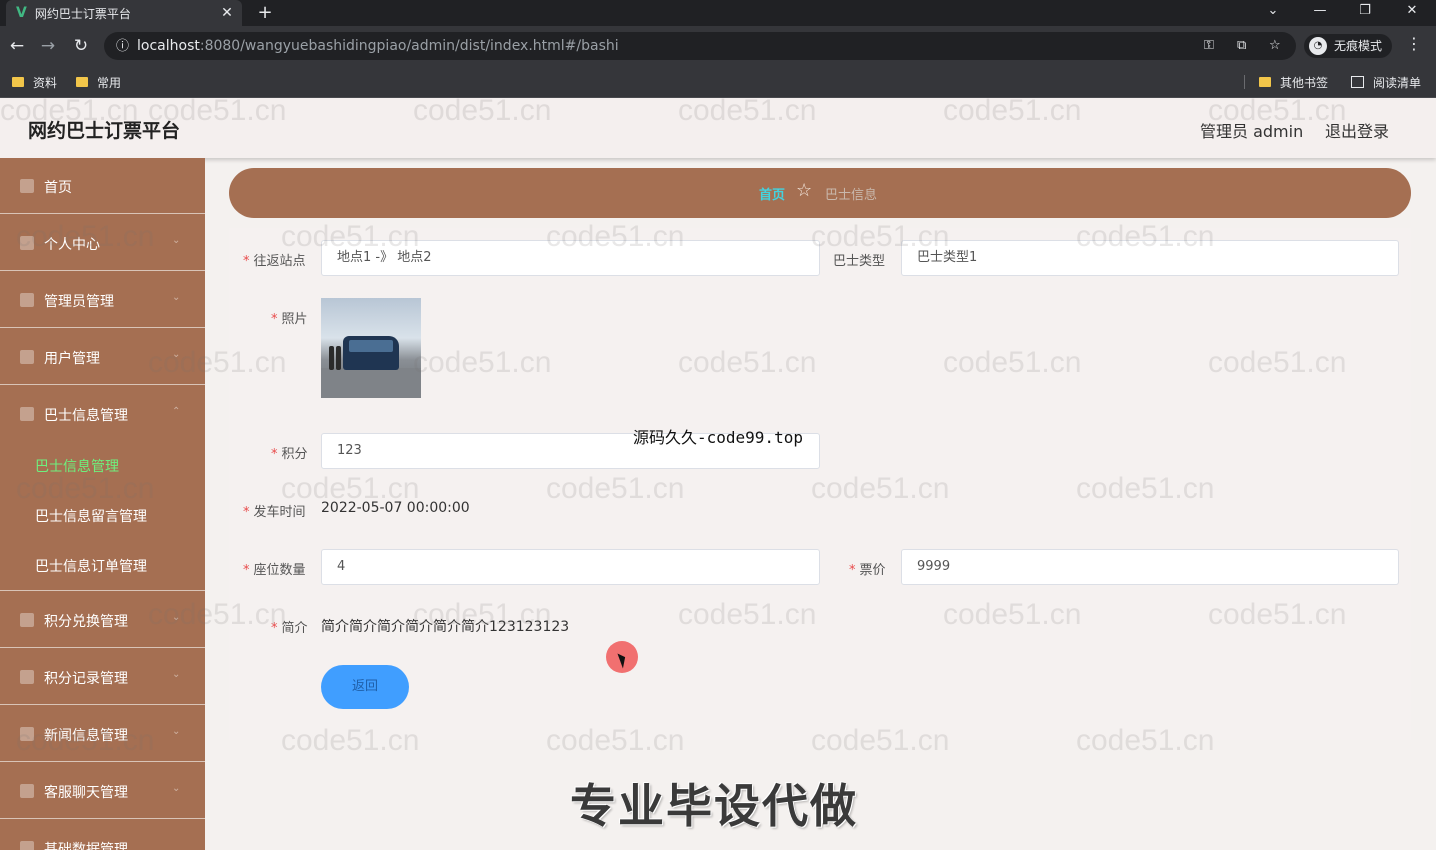 Image resolution: width=1436 pixels, height=850 pixels. I want to click on depart-time-label: * 发车时间, so click(274, 512).